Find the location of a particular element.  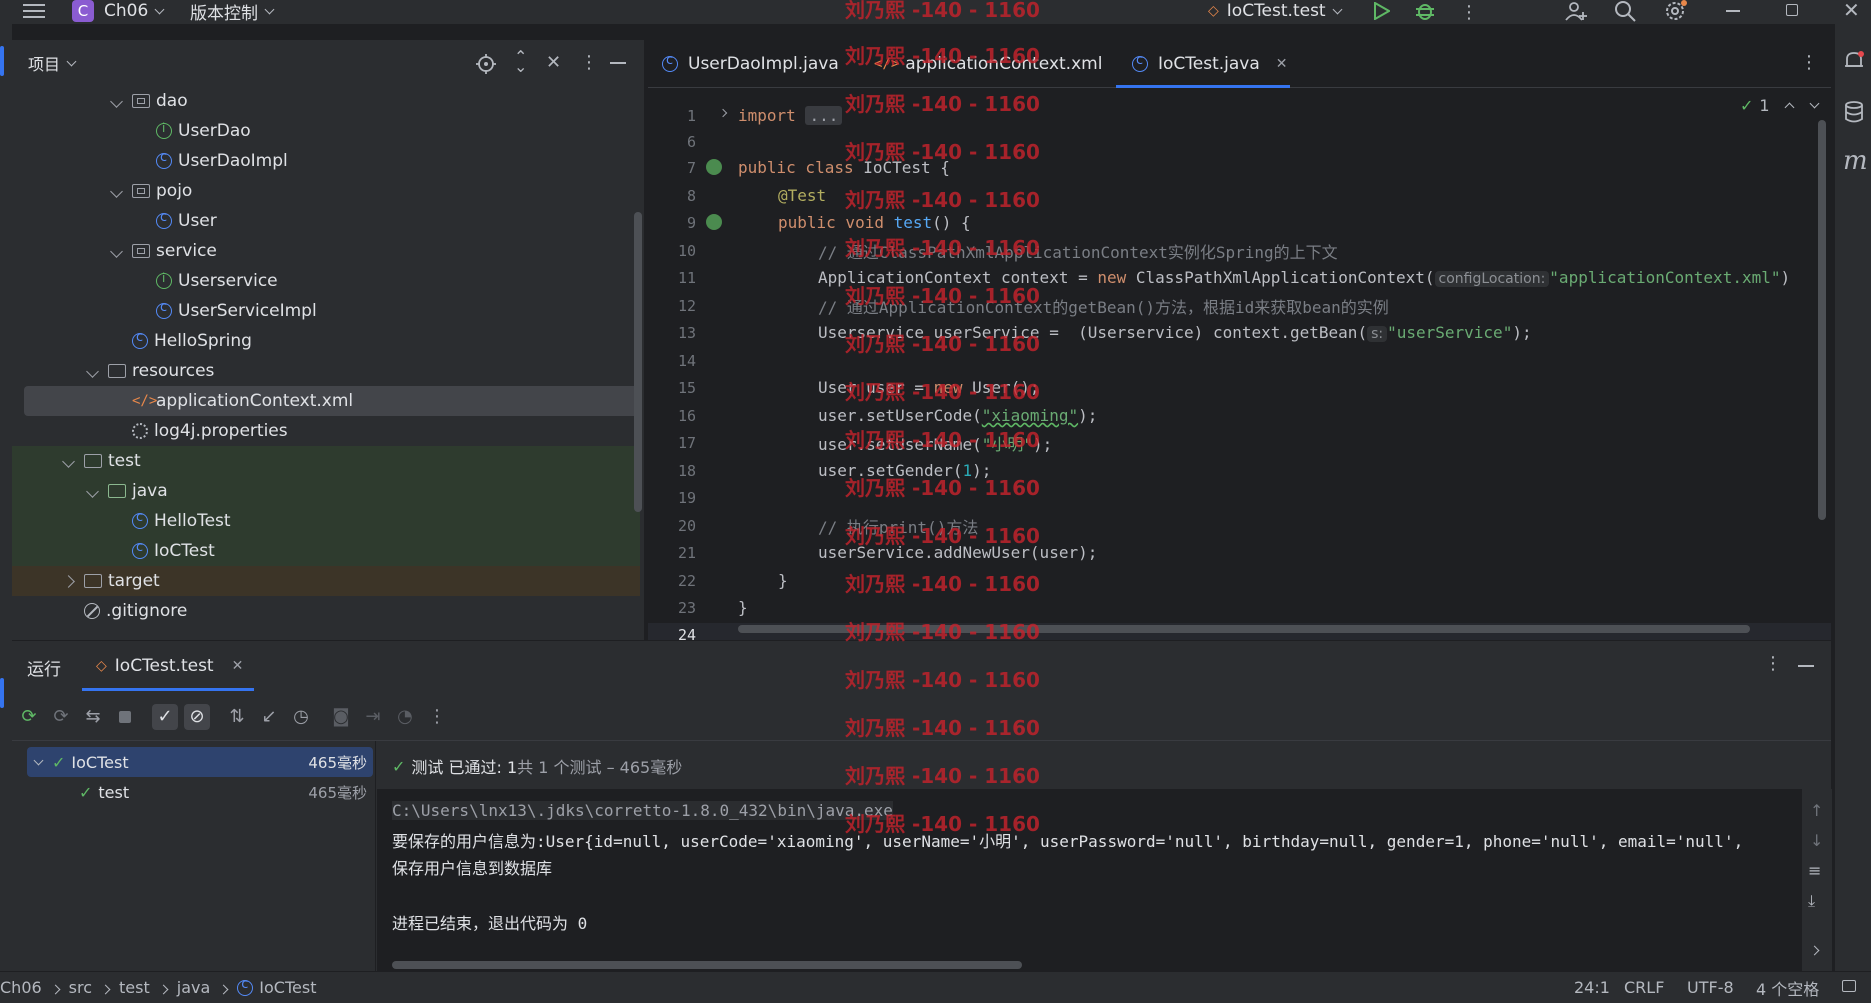

tree-item: HelloTest is located at coordinates (326, 521).